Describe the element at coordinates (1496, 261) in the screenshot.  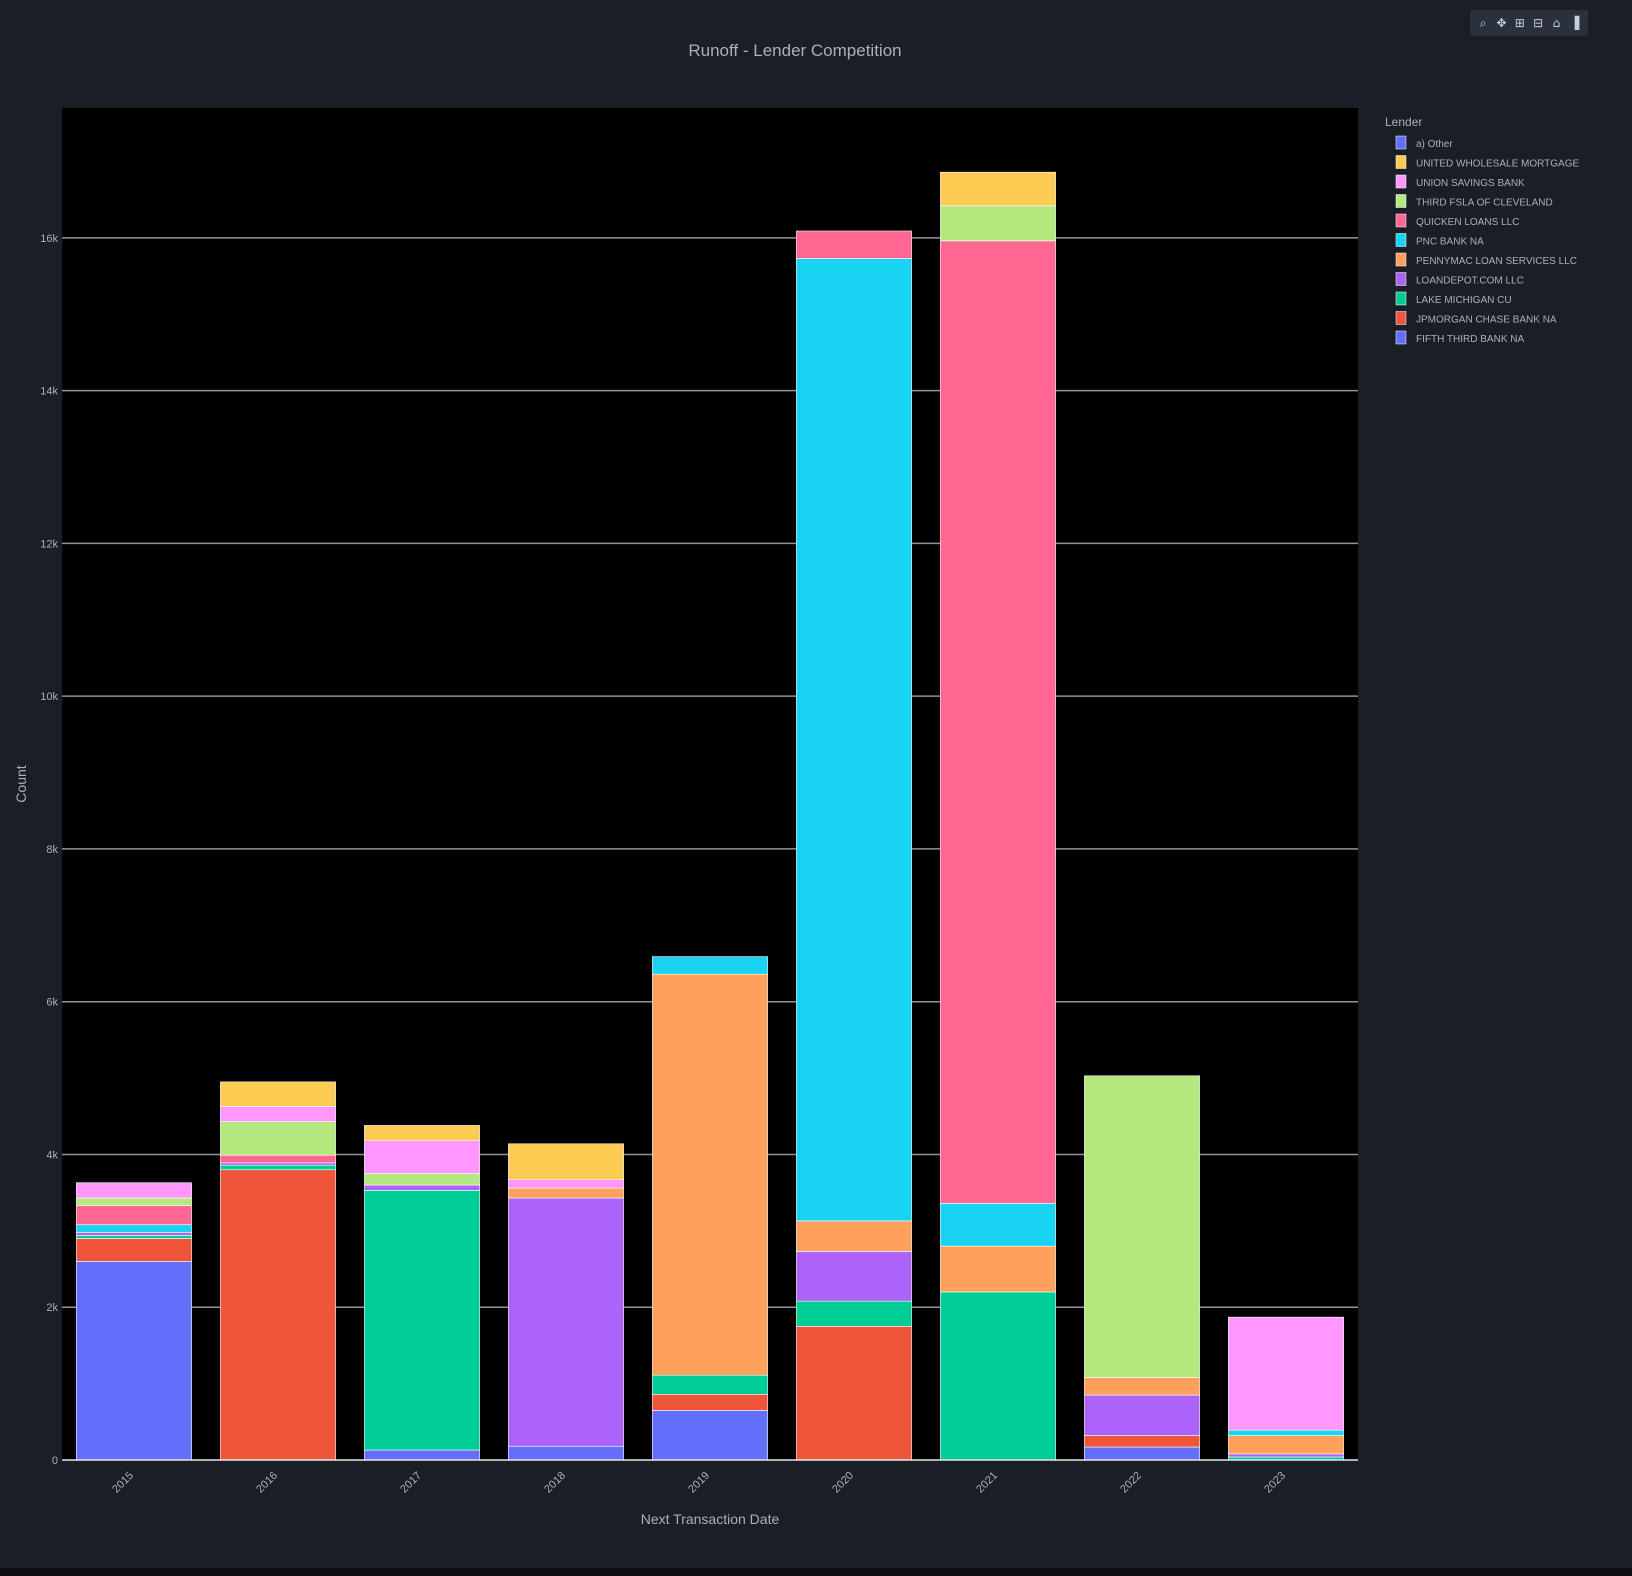
I see `legend-label: PENNYMAC LOAN SERVICES LLC` at that location.